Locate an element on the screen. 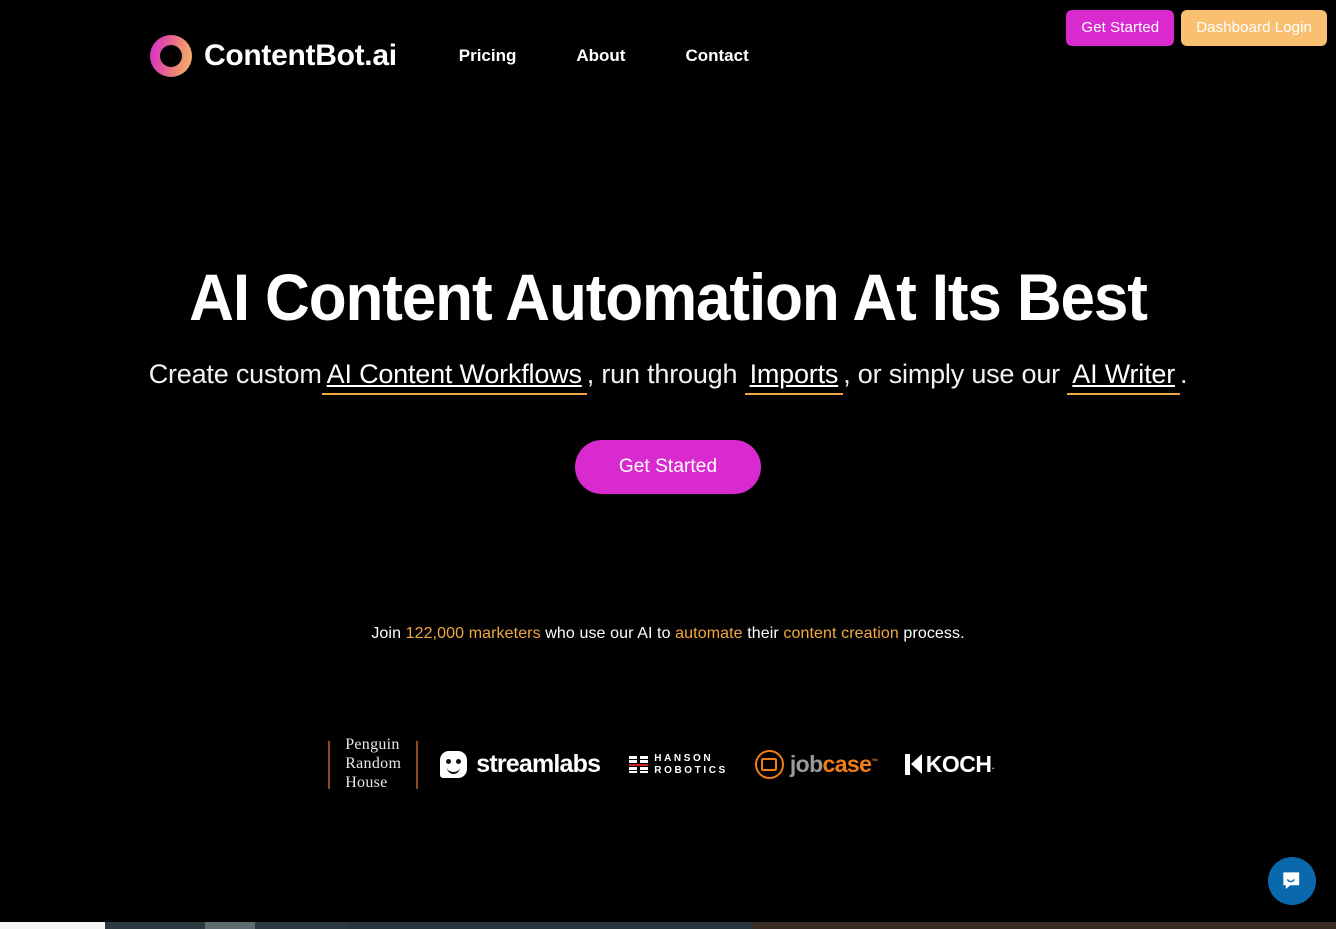 This screenshot has height=929, width=1336. koch-arrow-icon is located at coordinates (913, 765).